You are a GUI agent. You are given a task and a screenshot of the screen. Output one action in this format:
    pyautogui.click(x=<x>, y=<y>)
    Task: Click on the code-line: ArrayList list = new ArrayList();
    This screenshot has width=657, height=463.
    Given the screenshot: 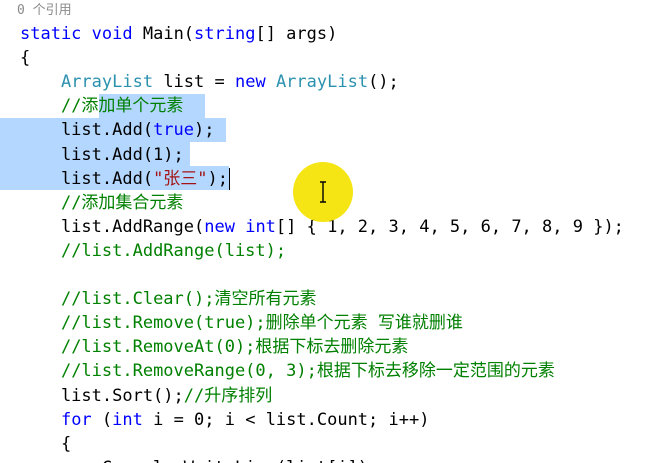 What is the action you would take?
    pyautogui.click(x=209, y=82)
    